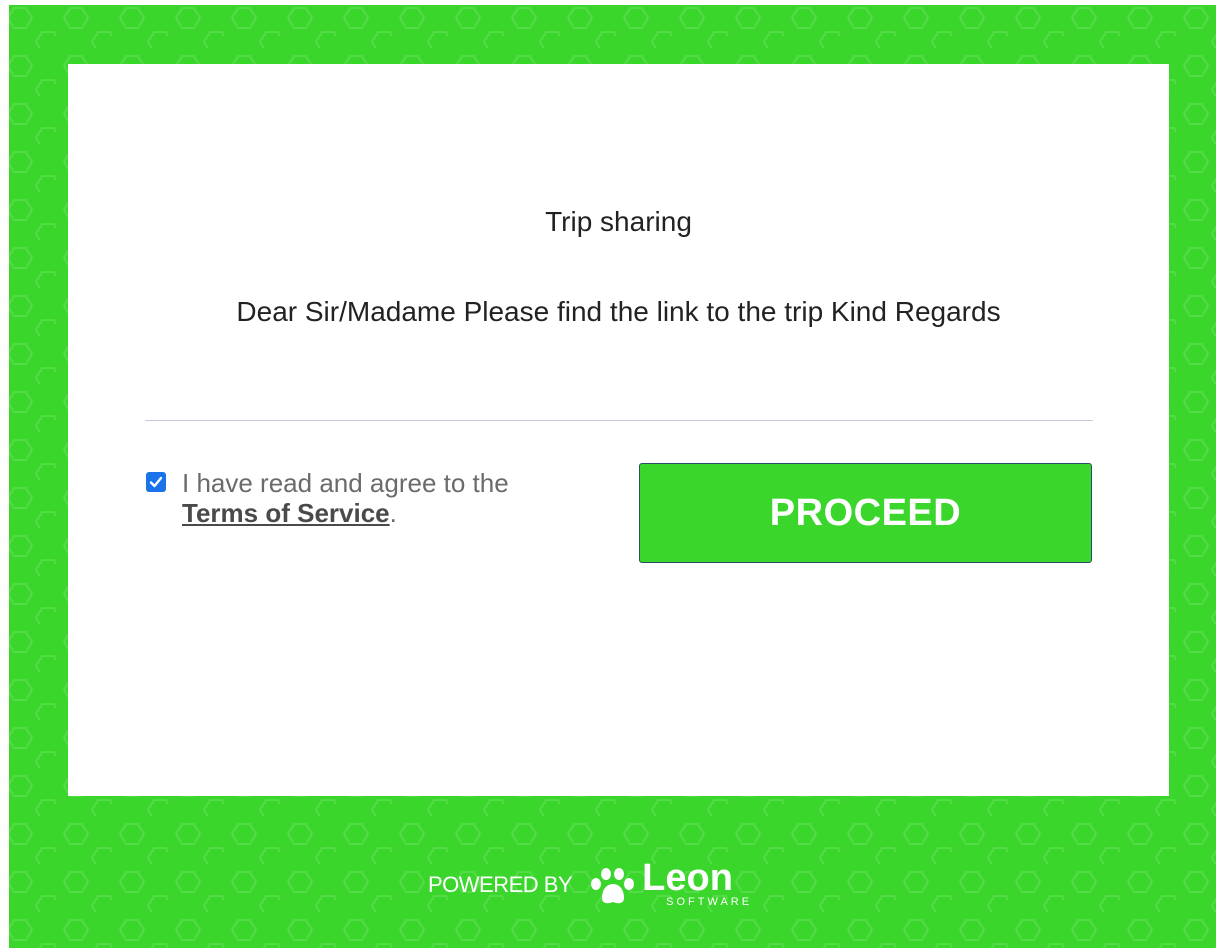  What do you see at coordinates (619, 420) in the screenshot?
I see `divider` at bounding box center [619, 420].